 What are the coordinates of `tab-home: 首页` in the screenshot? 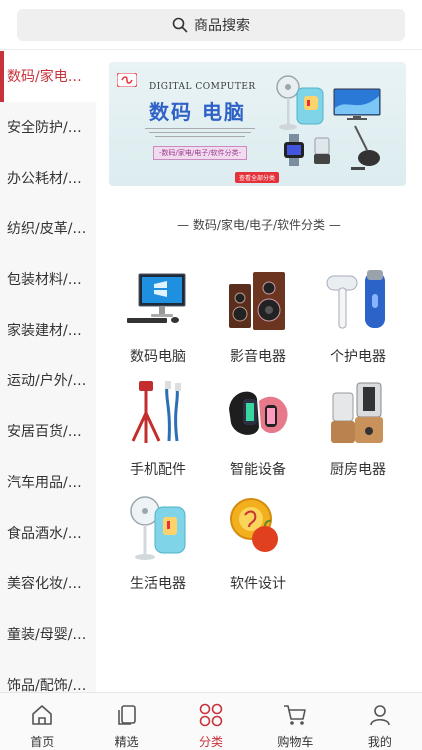 It's located at (42, 721).